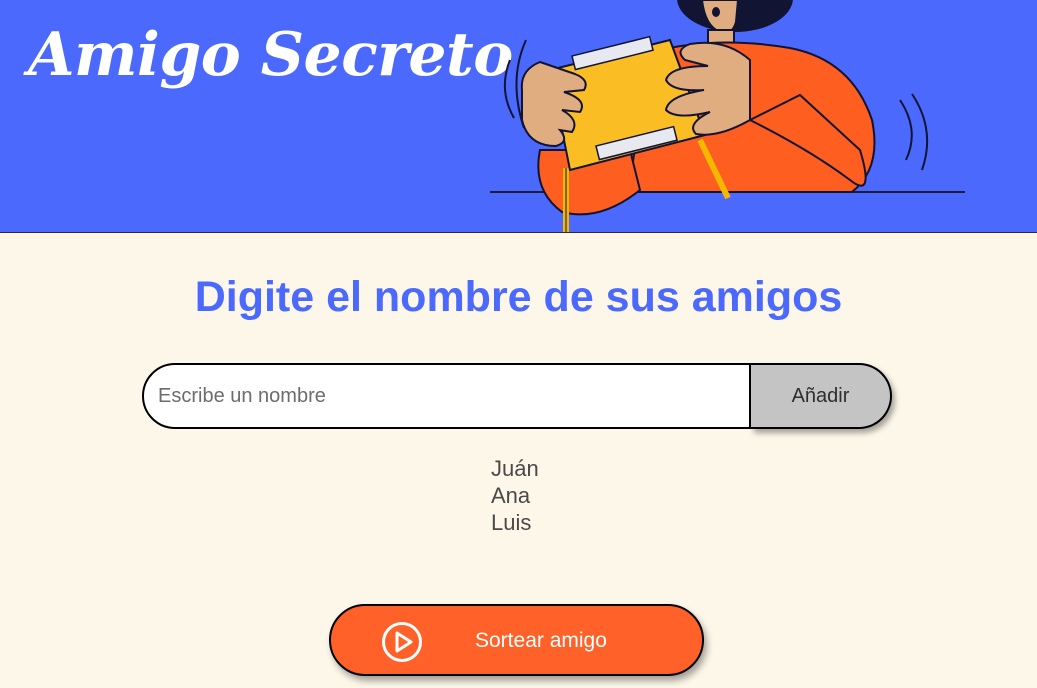  Describe the element at coordinates (541, 640) in the screenshot. I see `draw-button-label: Sortear amigo` at that location.